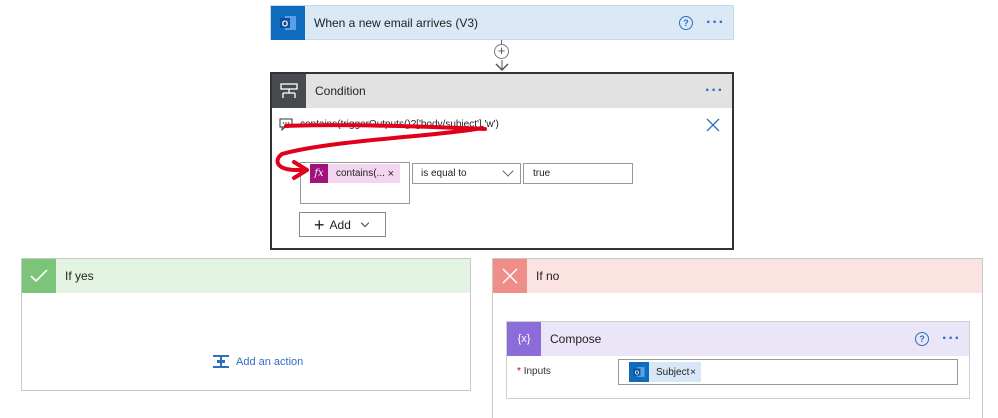 The width and height of the screenshot is (998, 418). Describe the element at coordinates (246, 324) in the screenshot. I see `branch-if-yes: If yes Add an action` at that location.